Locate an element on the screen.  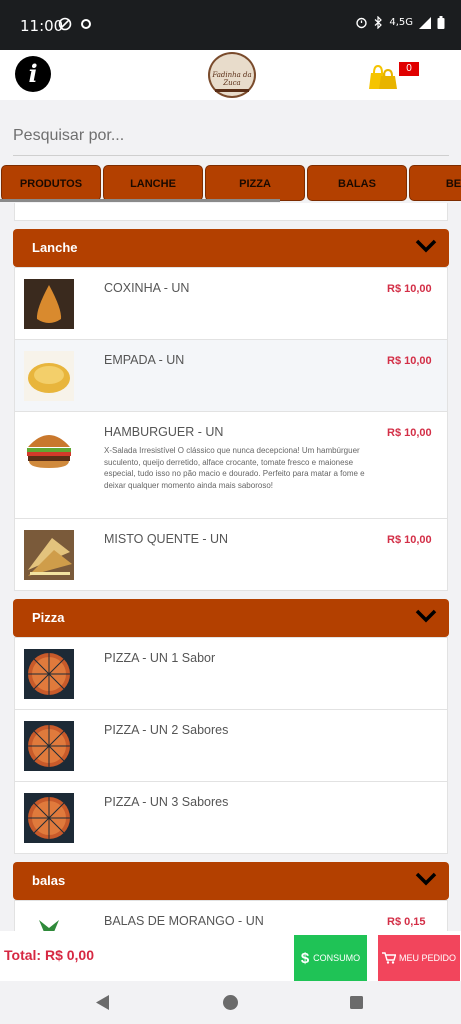
section-title: Lanche is located at coordinates (55, 247).